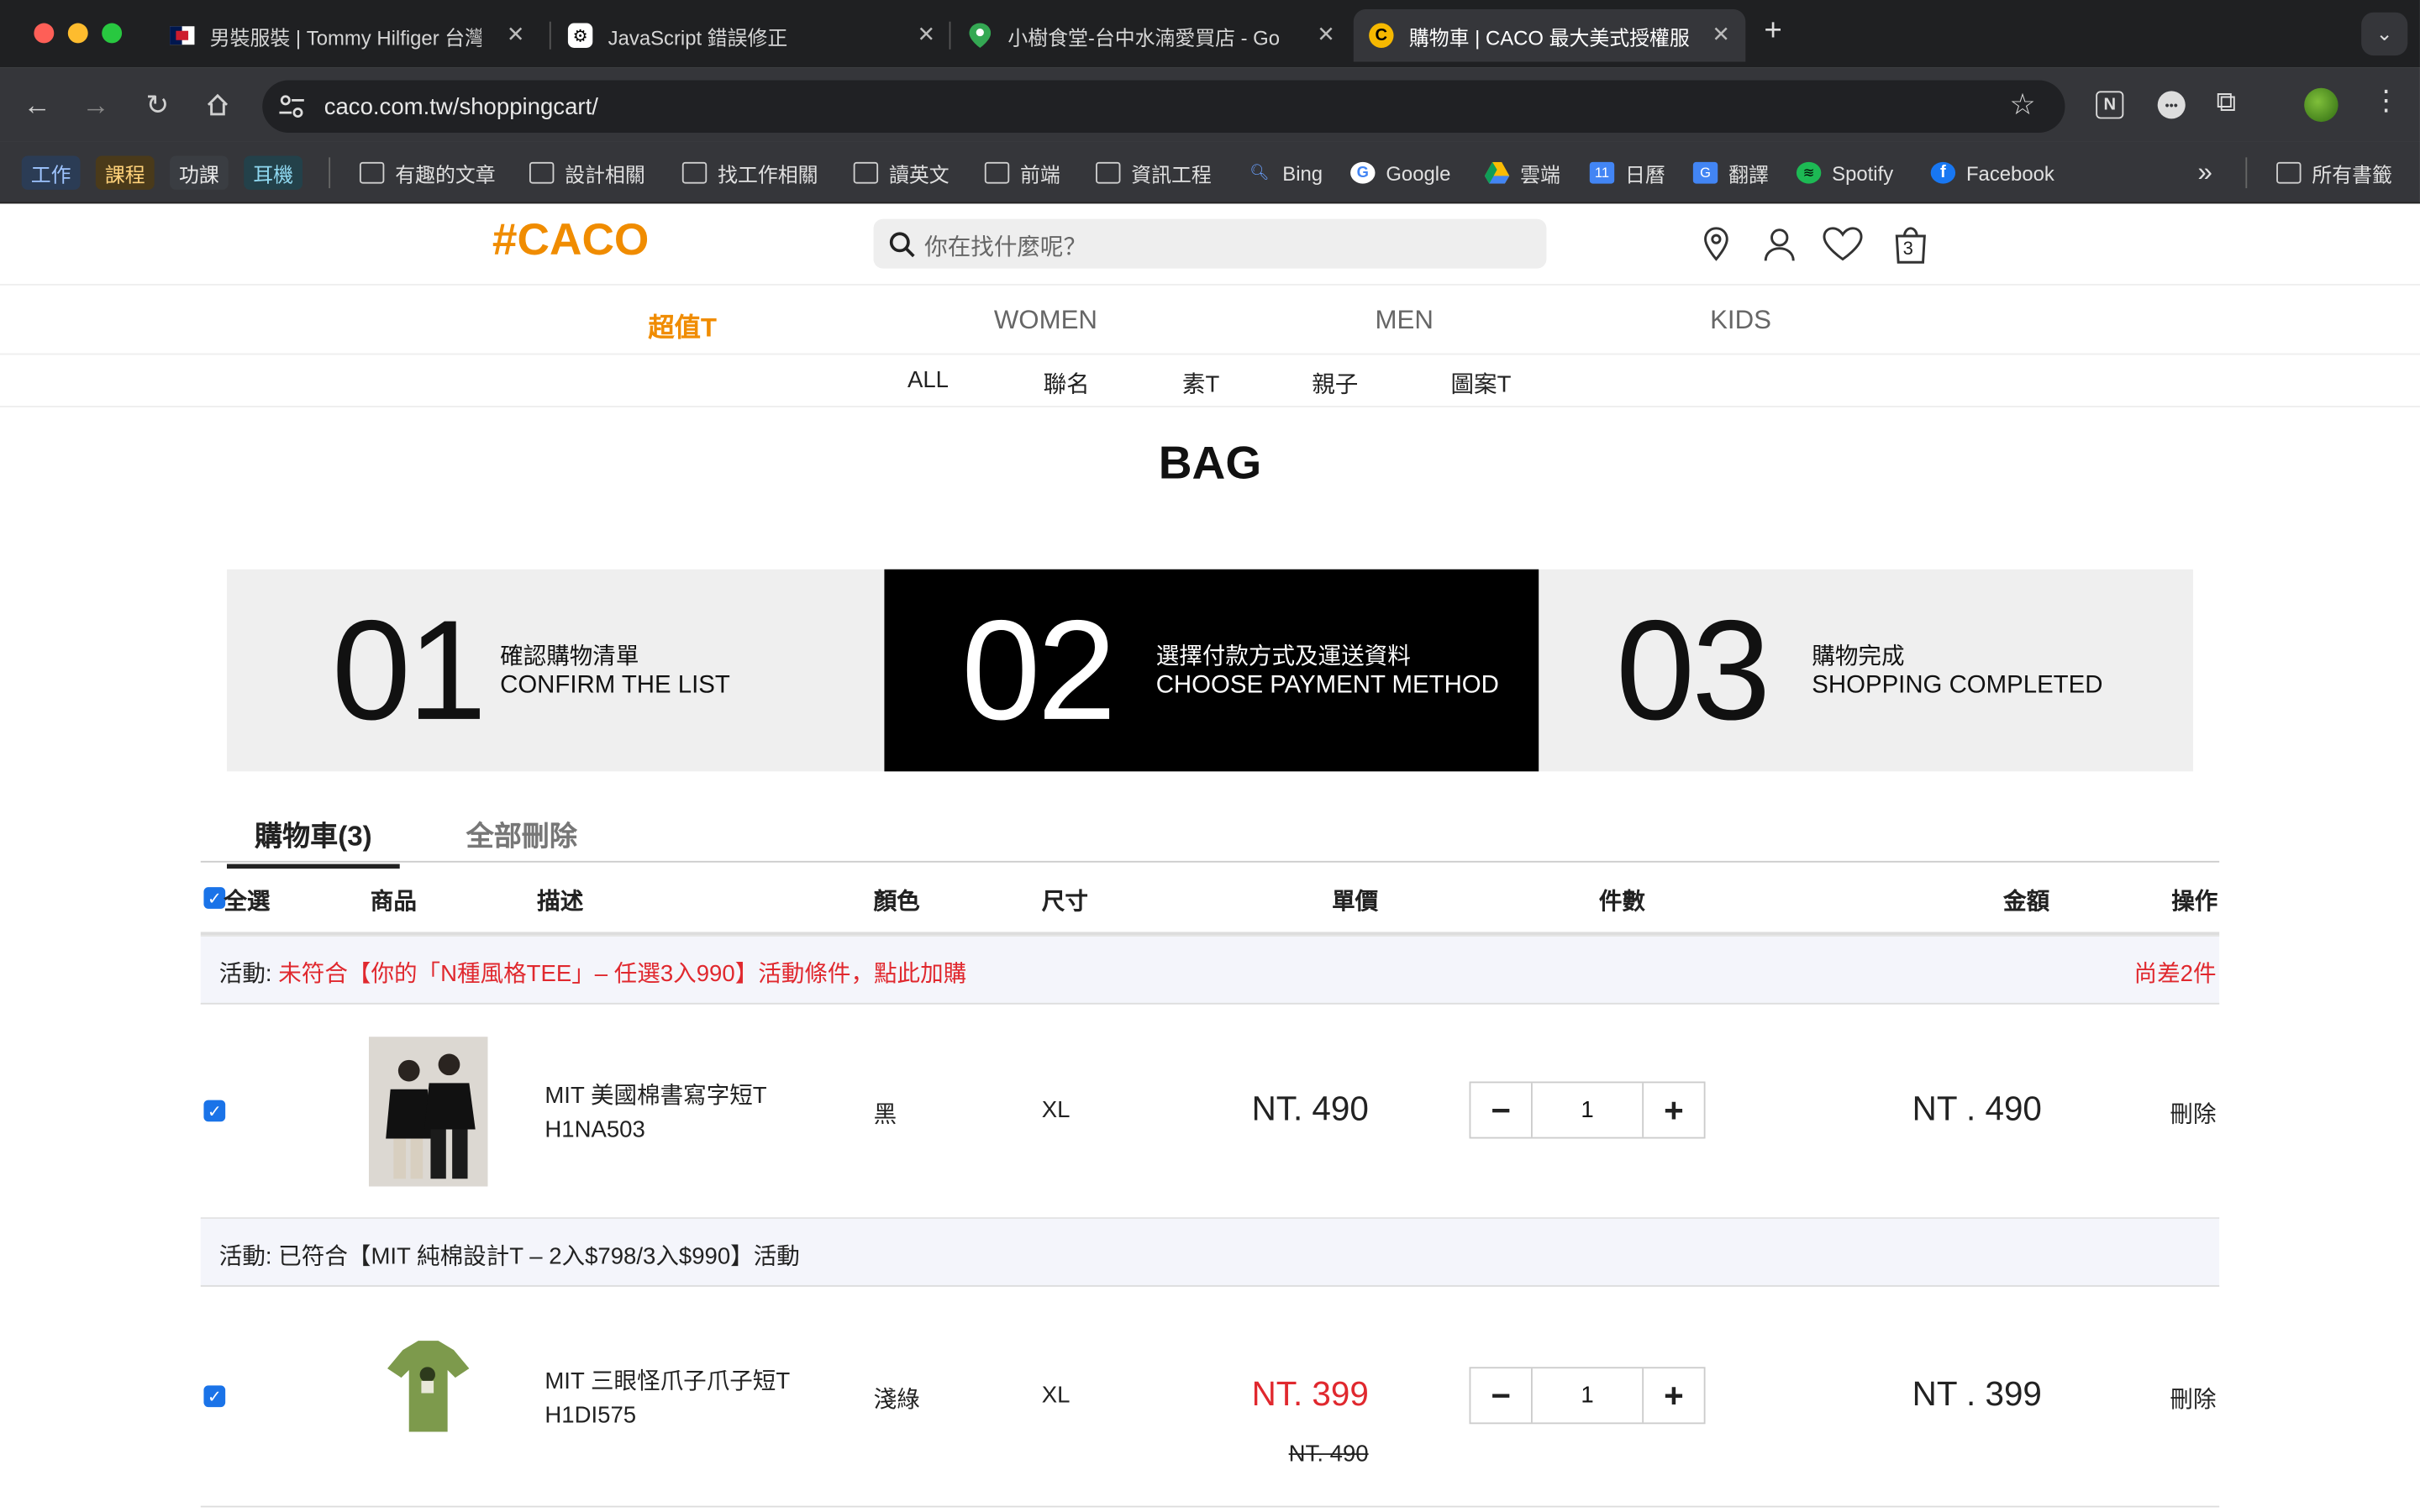 The width and height of the screenshot is (2420, 1512). I want to click on step-number: 03, so click(1693, 671).